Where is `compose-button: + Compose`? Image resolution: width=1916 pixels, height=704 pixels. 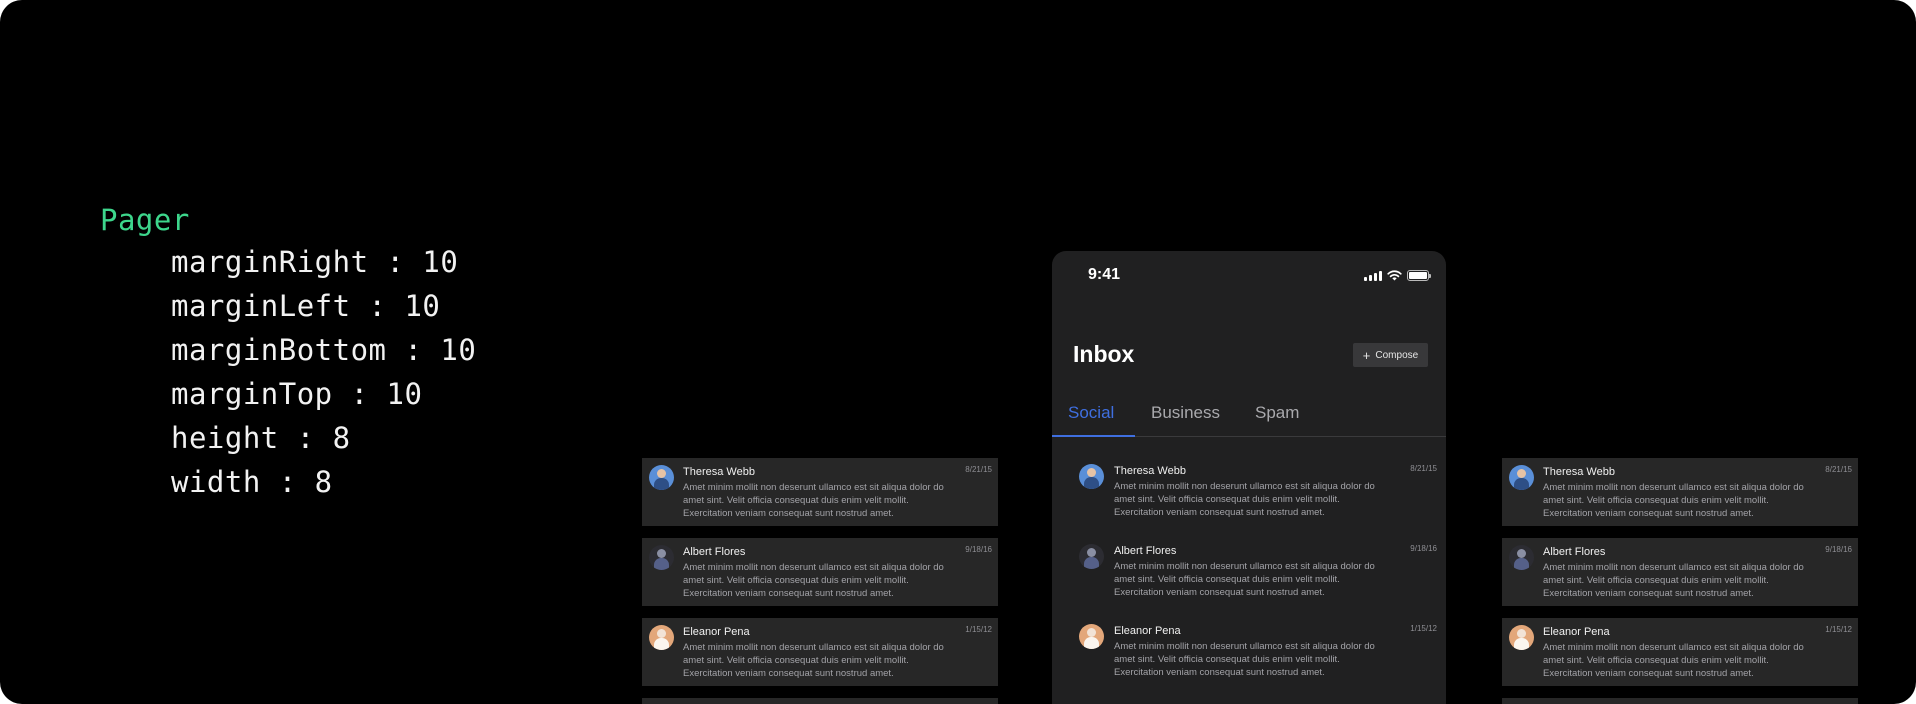 compose-button: + Compose is located at coordinates (1390, 355).